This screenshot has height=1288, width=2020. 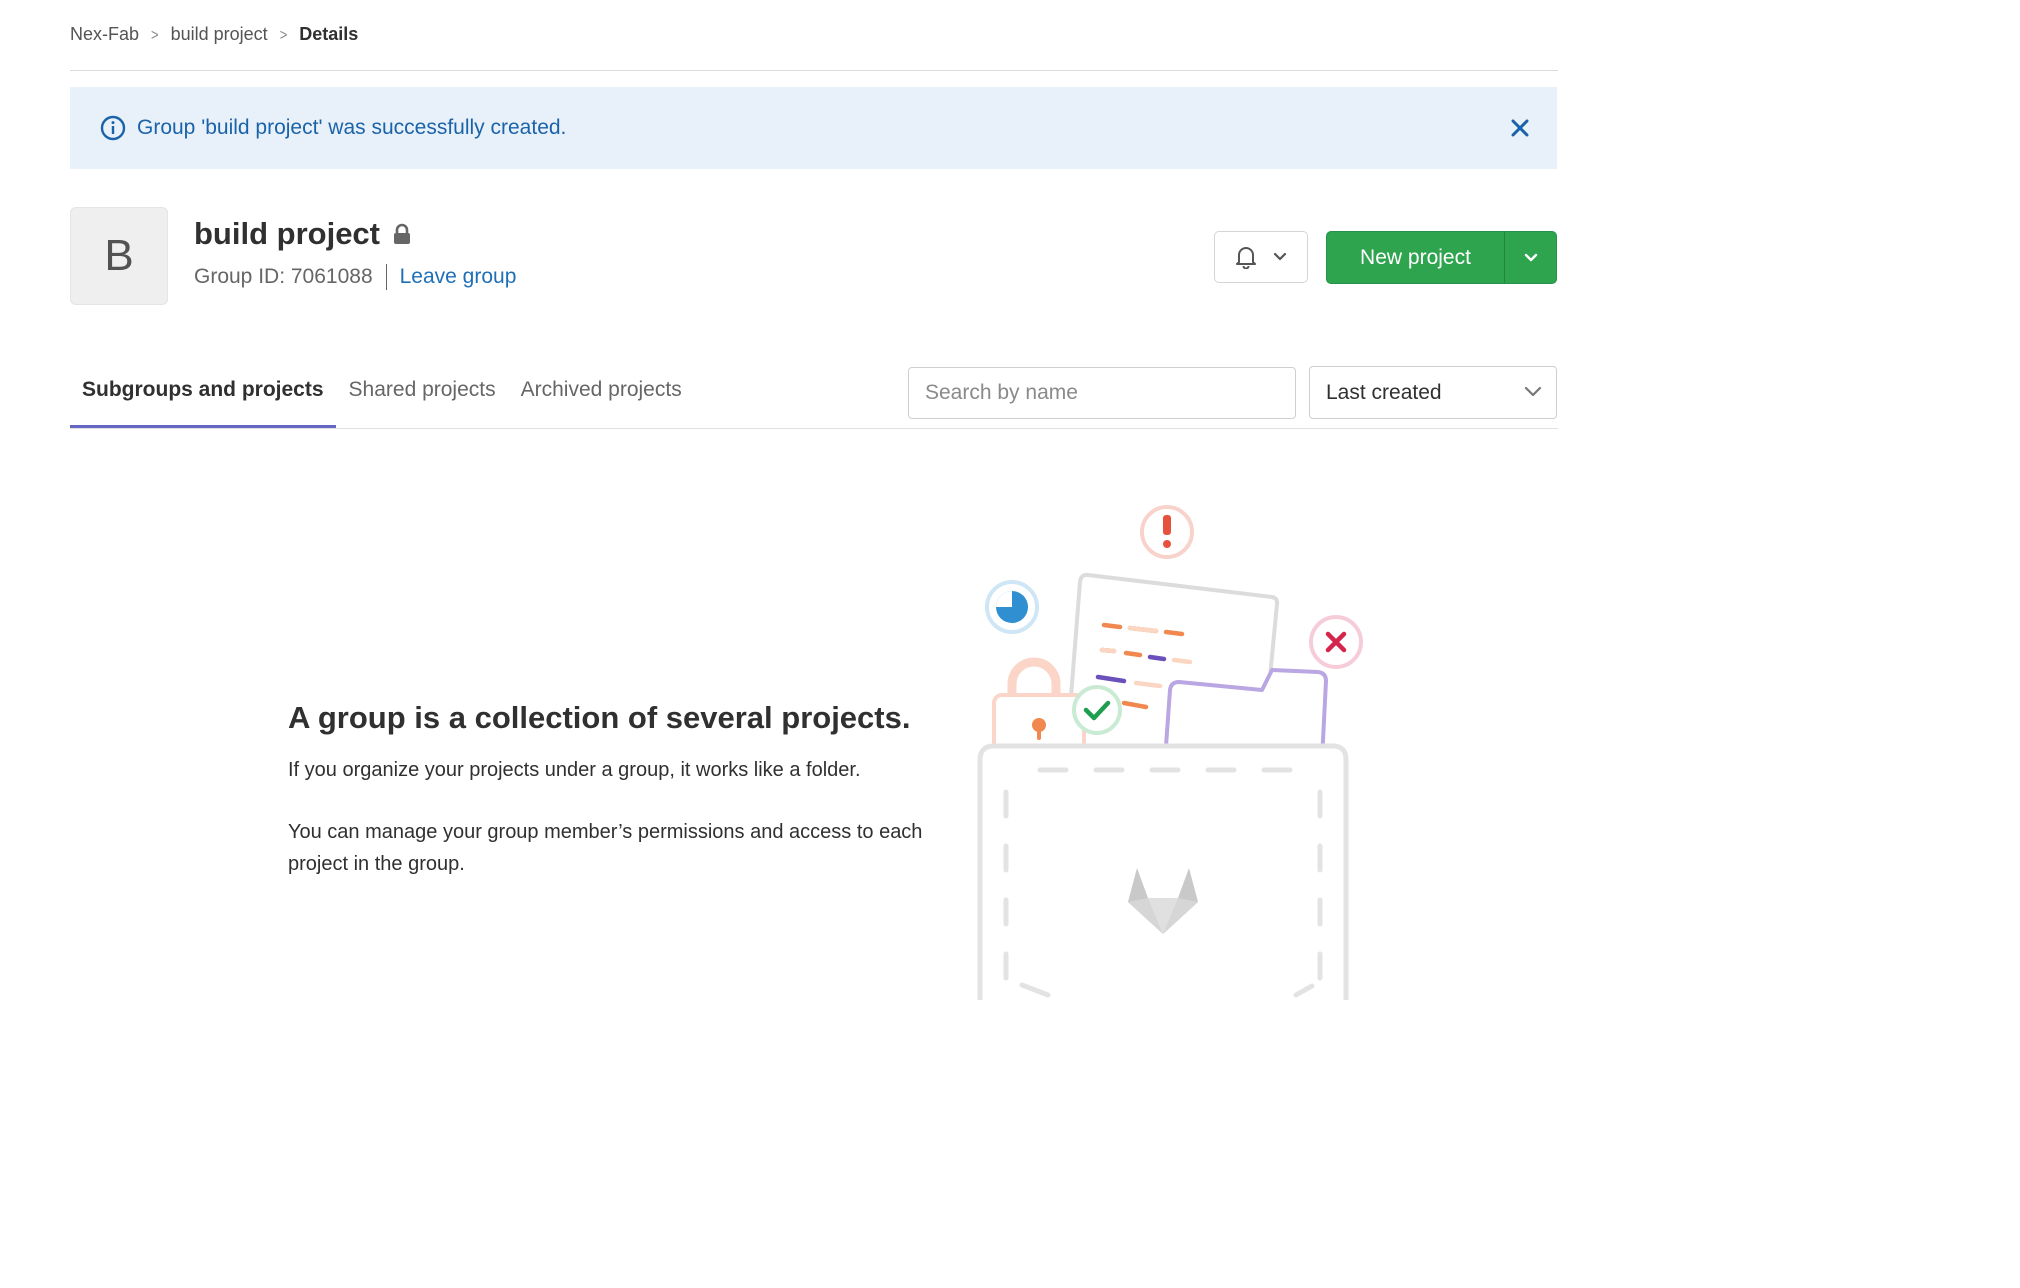 What do you see at coordinates (283, 276) in the screenshot?
I see `group-id: Group ID: 7061088` at bounding box center [283, 276].